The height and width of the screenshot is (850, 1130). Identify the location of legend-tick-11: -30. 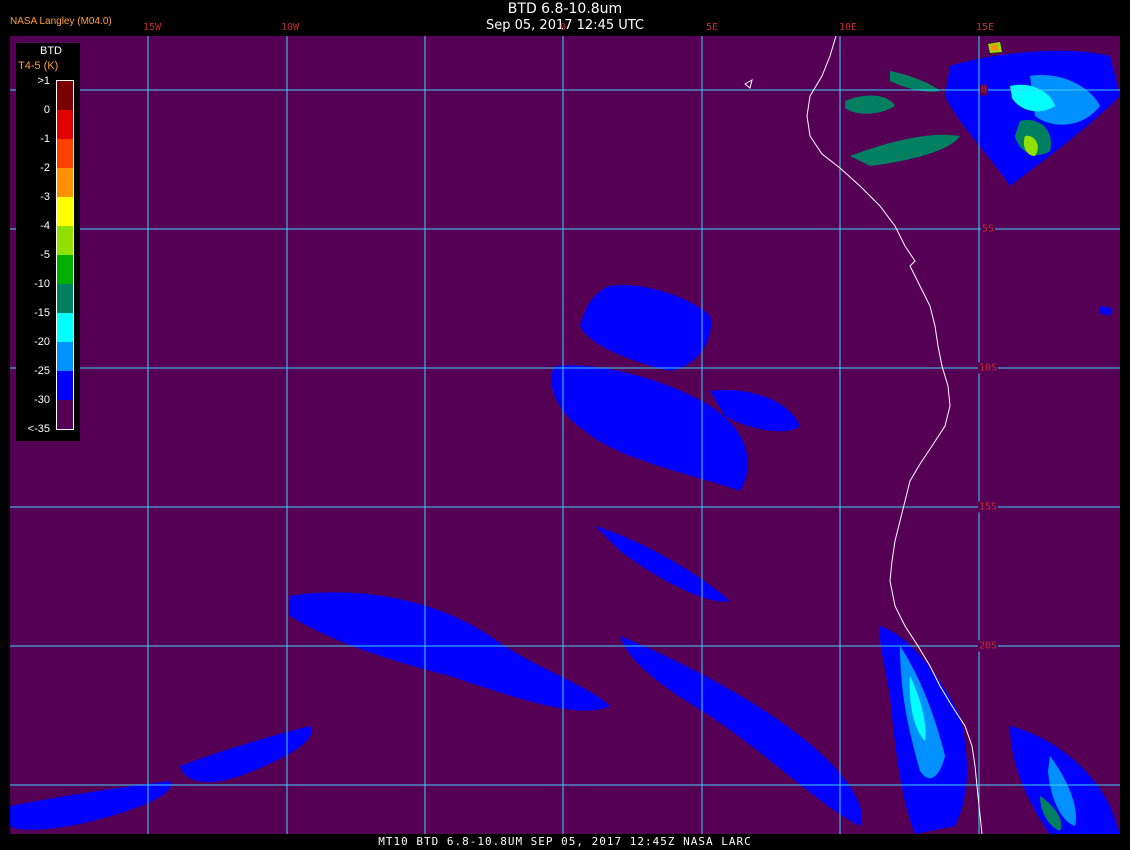
(42, 400).